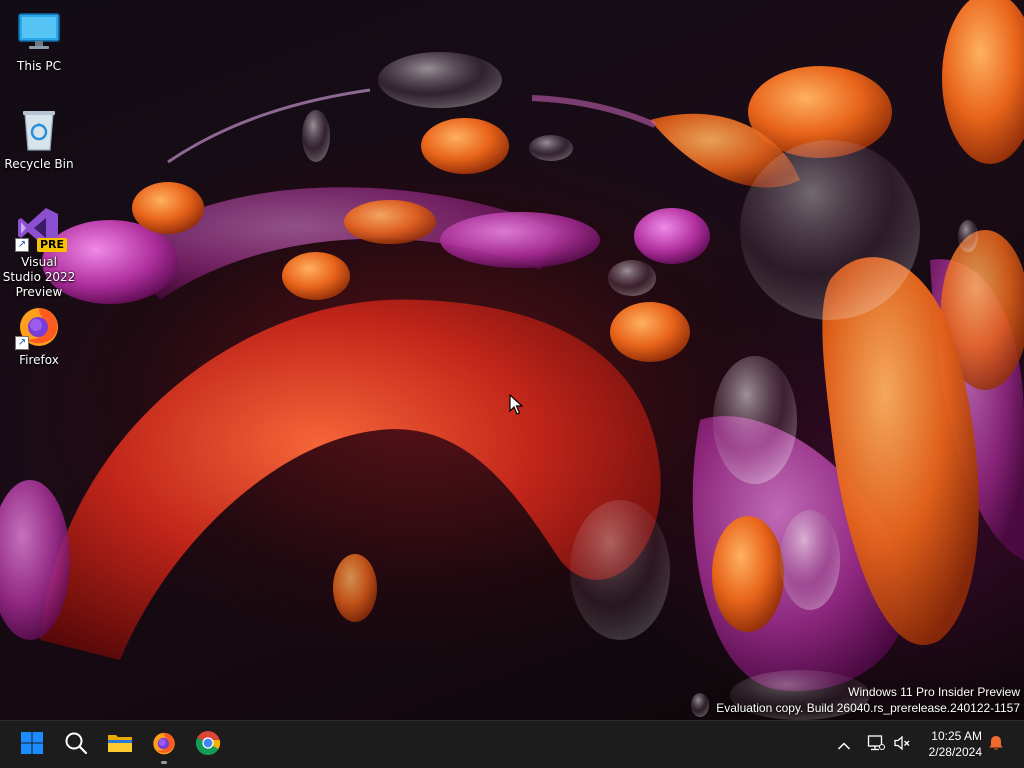 The image size is (1024, 768). What do you see at coordinates (39, 277) in the screenshot?
I see `desktop-icon-label: Visual Studio 2022 Preview` at bounding box center [39, 277].